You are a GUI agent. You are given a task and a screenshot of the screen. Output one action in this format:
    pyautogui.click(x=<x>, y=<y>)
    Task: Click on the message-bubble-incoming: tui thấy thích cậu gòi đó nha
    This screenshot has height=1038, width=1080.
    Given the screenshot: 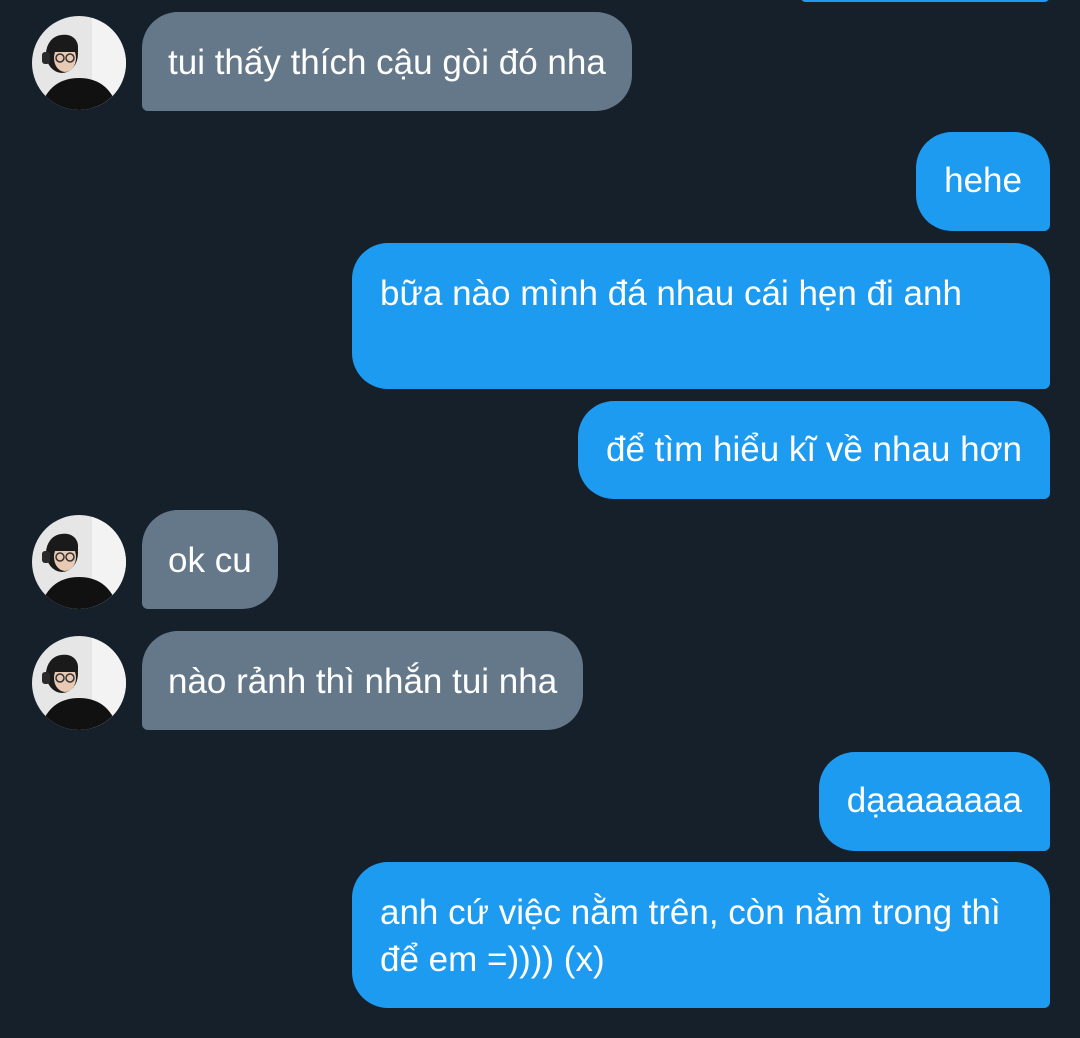 What is the action you would take?
    pyautogui.click(x=387, y=61)
    